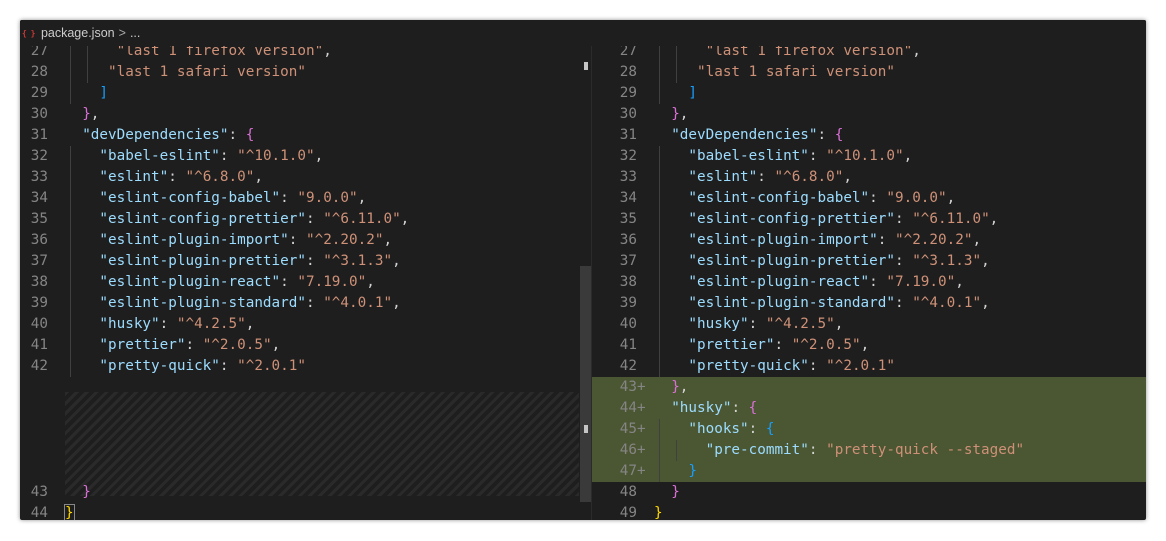 This screenshot has width=1166, height=541. Describe the element at coordinates (628, 471) in the screenshot. I see `line-number: 47` at that location.